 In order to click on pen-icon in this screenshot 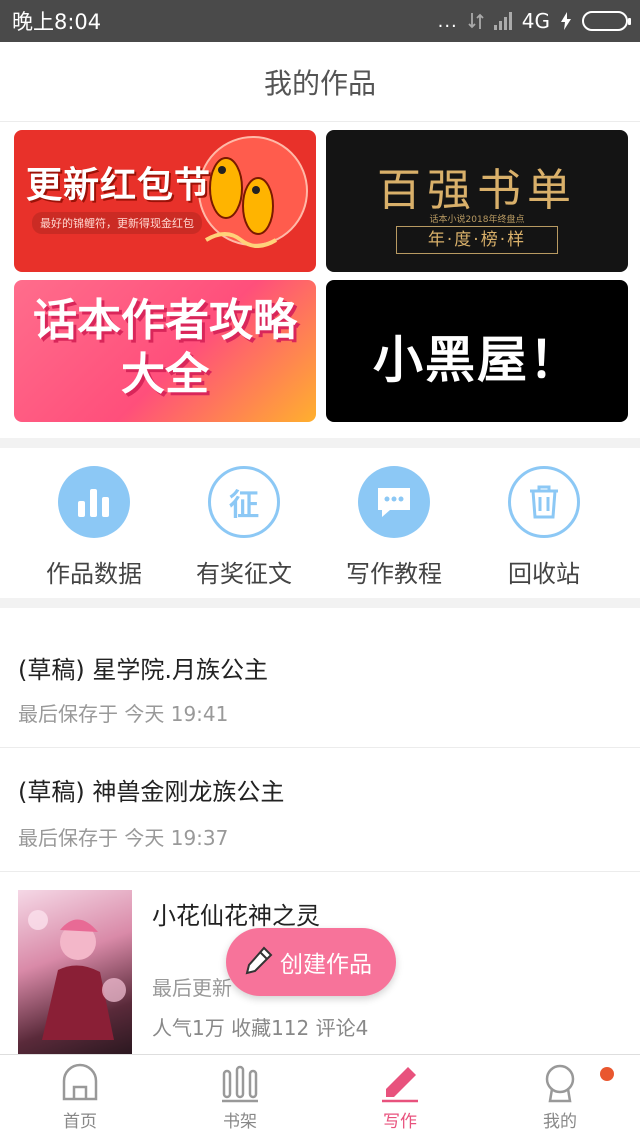, I will do `click(400, 1085)`.